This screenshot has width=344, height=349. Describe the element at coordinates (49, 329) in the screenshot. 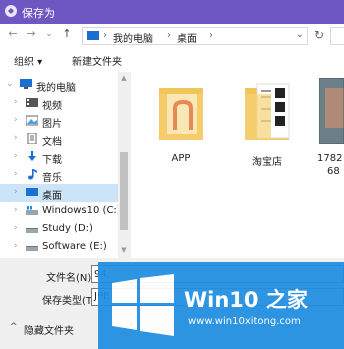

I see `hide-folders-button: 隐藏文件夹` at that location.